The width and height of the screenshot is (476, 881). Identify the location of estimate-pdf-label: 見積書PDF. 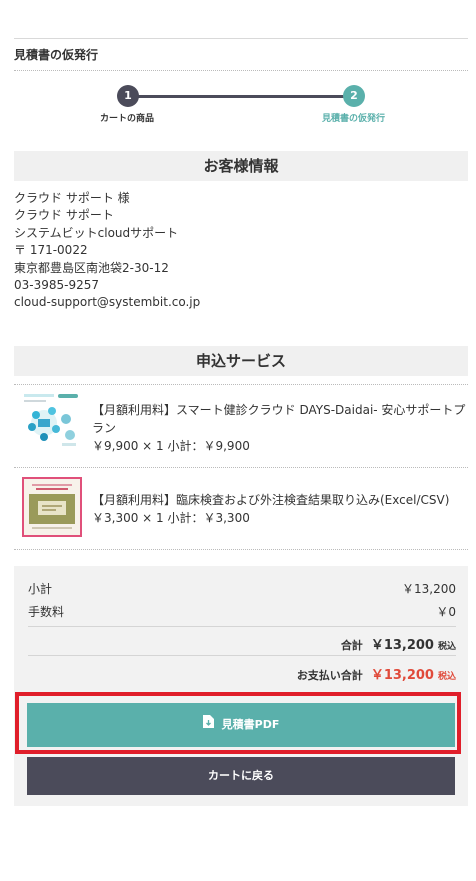
(250, 724).